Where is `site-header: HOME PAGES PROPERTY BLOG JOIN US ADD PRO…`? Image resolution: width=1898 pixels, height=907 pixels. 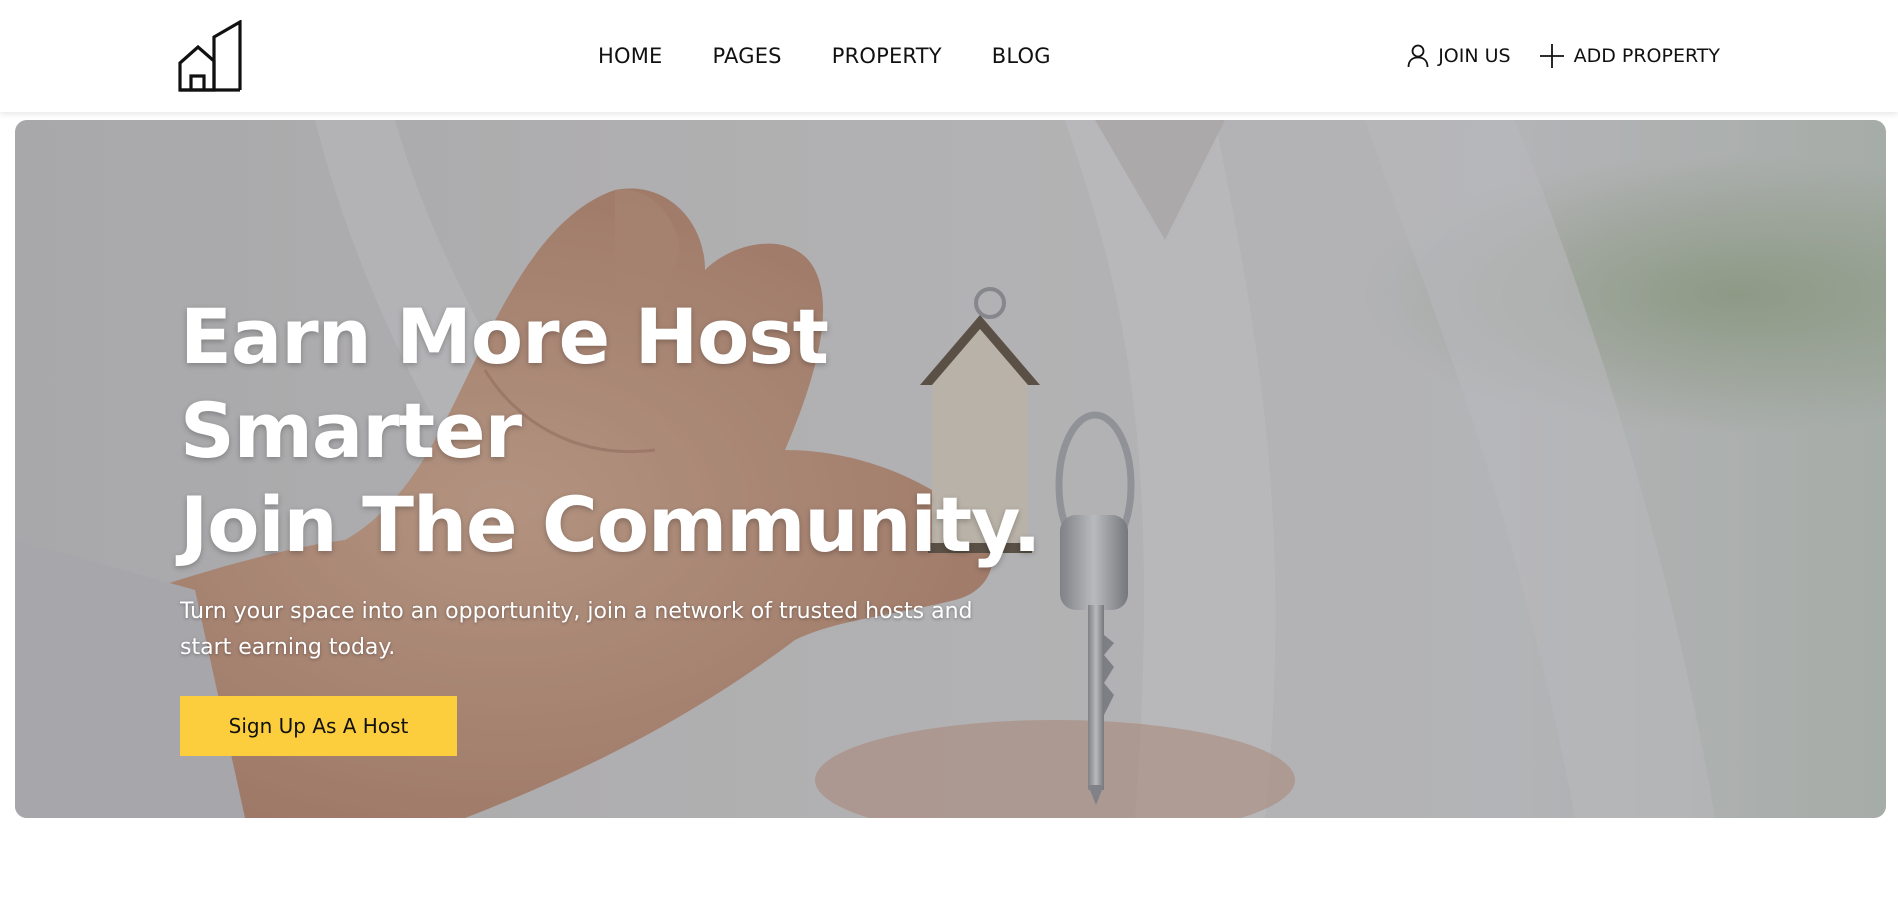 site-header: HOME PAGES PROPERTY BLOG JOIN US ADD PRO… is located at coordinates (949, 56).